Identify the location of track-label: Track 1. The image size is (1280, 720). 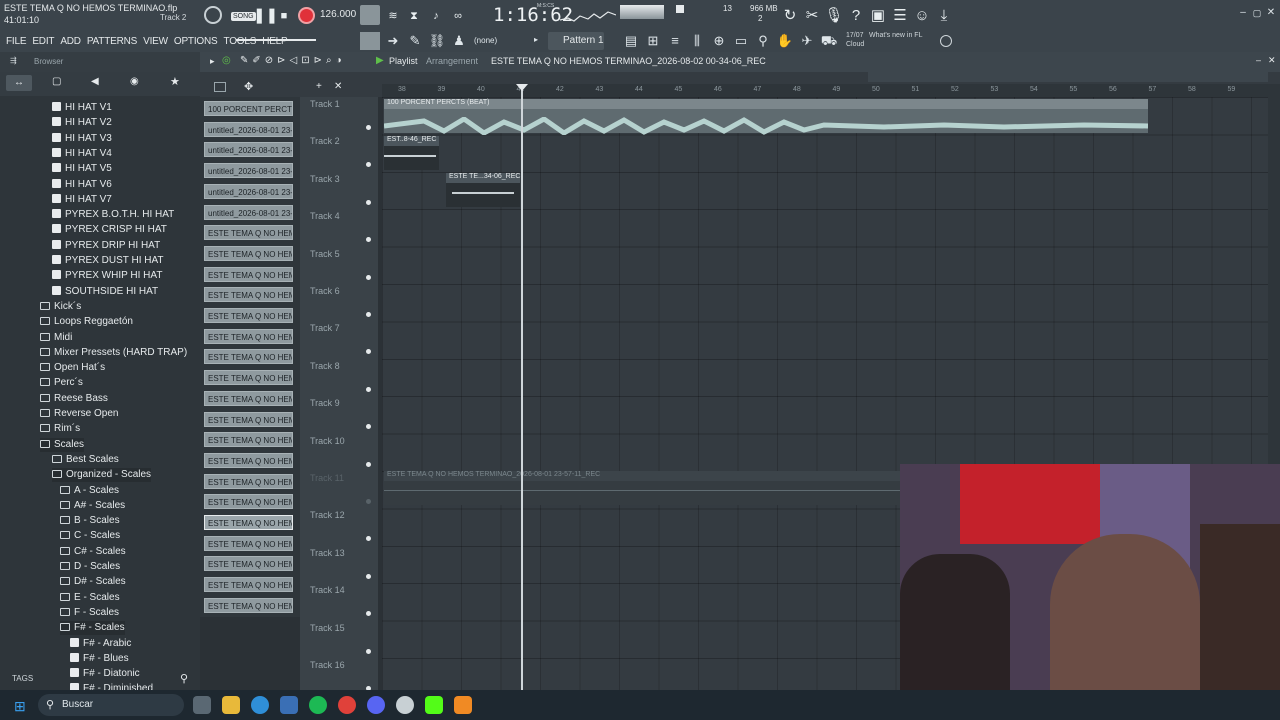
(325, 104).